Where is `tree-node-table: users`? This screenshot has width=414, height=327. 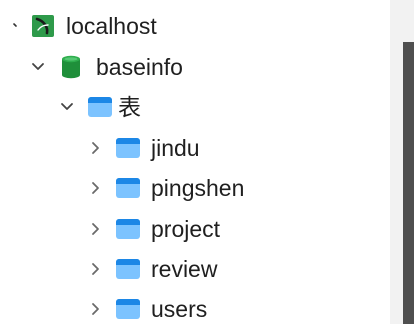 tree-node-table: users is located at coordinates (130, 309).